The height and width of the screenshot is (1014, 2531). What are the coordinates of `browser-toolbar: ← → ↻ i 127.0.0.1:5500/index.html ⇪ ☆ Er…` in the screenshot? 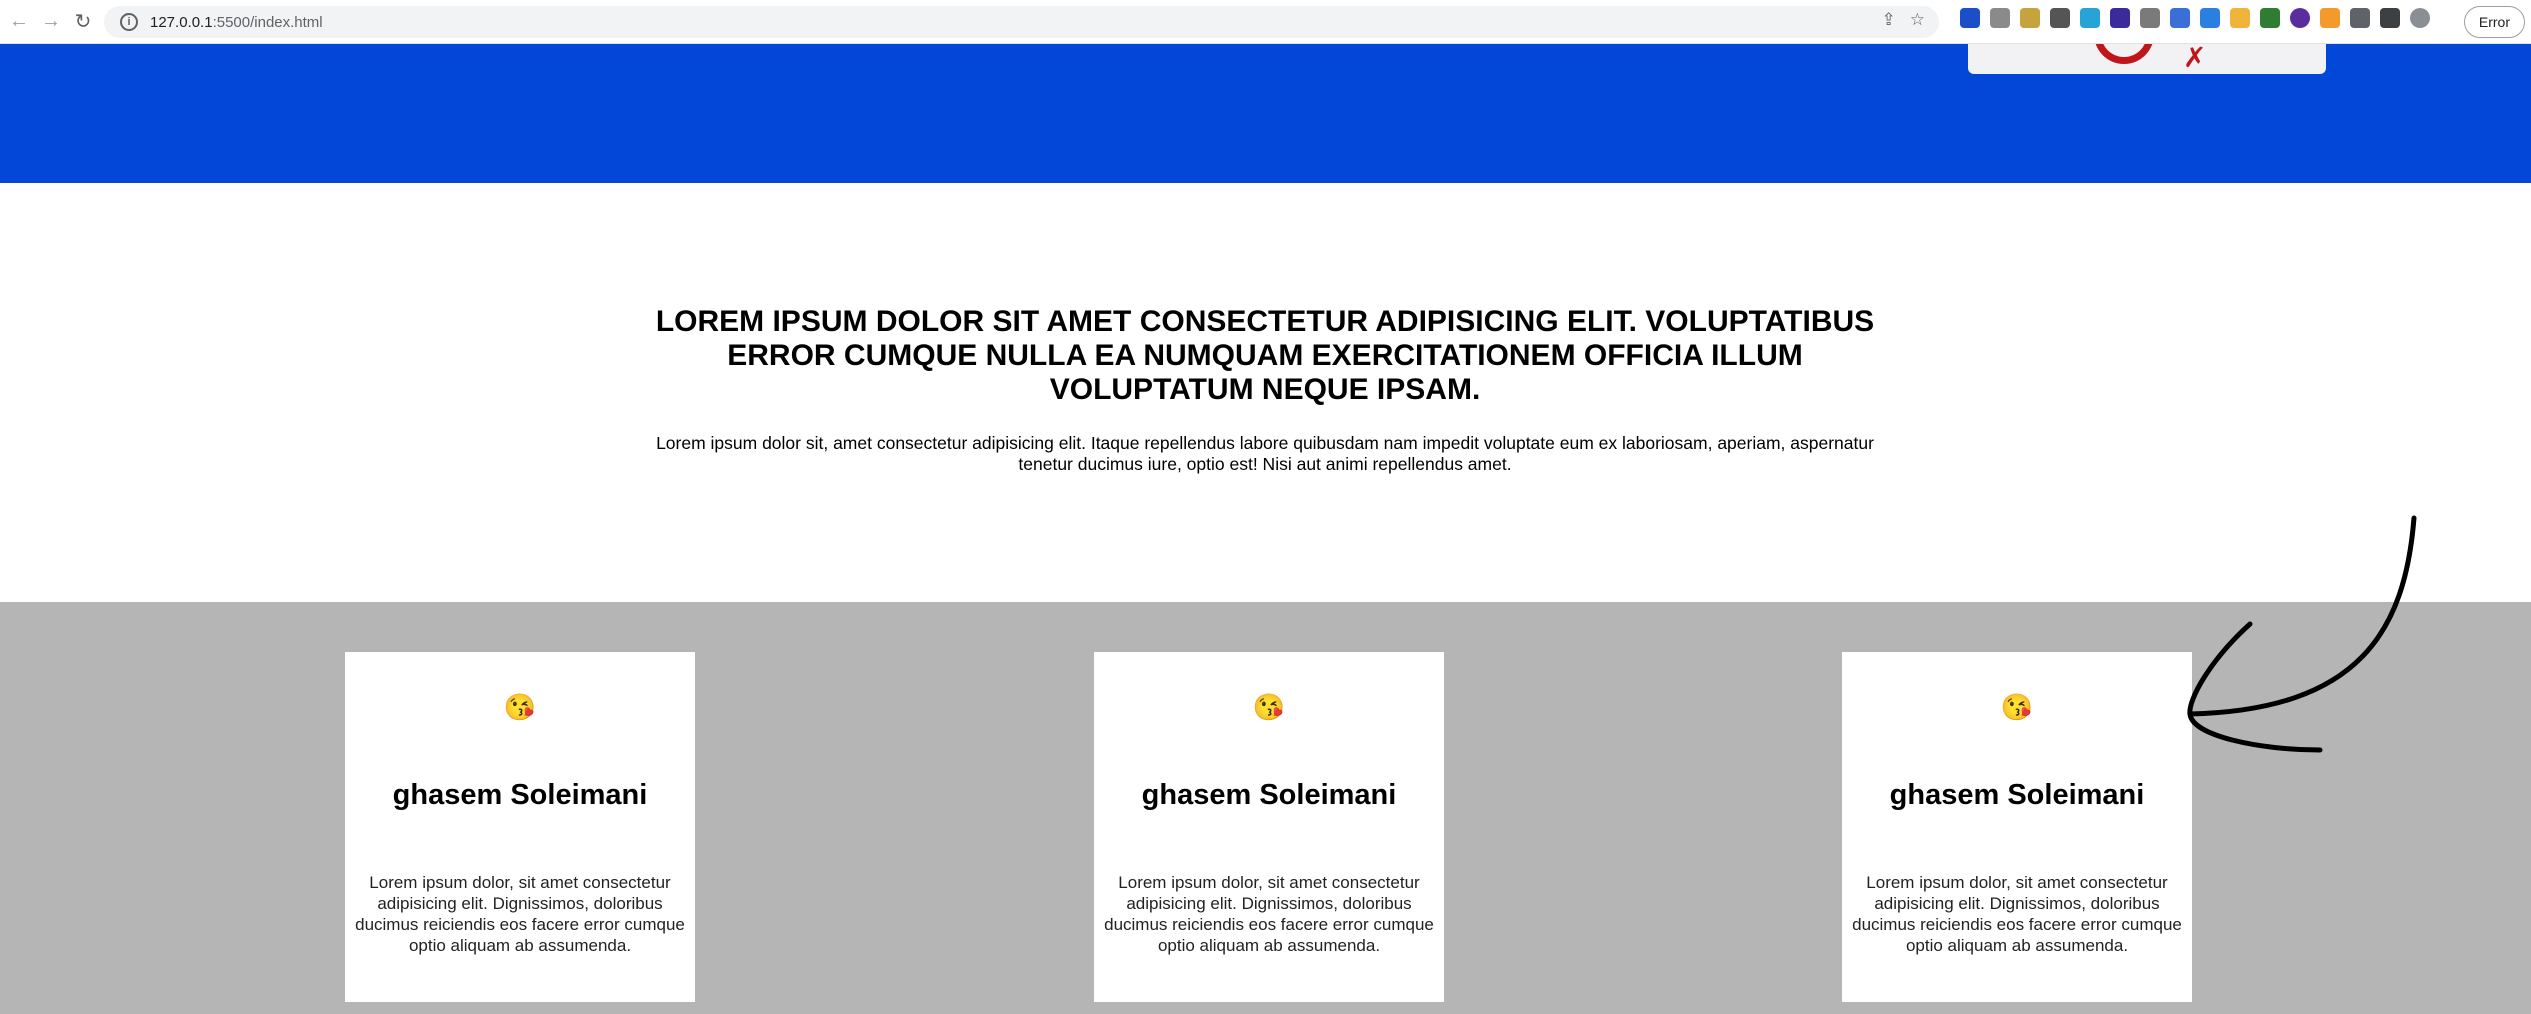 It's located at (1265, 22).